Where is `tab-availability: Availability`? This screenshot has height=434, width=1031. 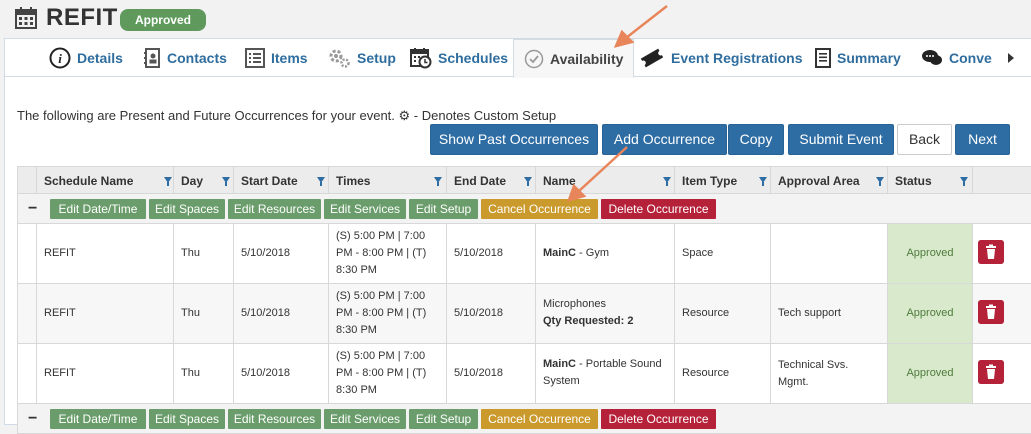 tab-availability: Availability is located at coordinates (574, 58).